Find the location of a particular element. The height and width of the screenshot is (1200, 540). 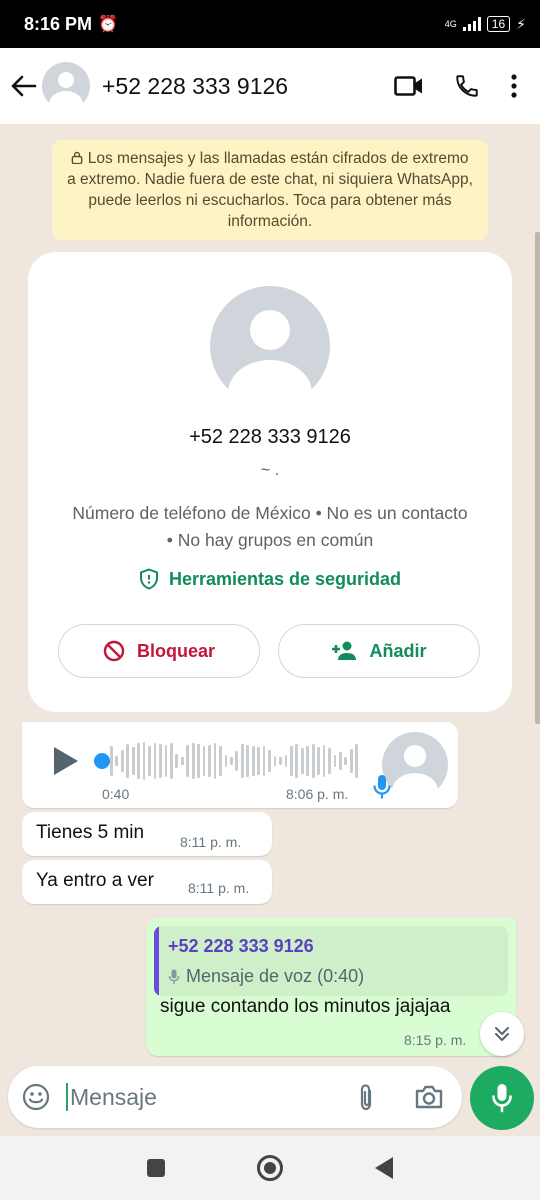

block-button: Bloquear is located at coordinates (159, 651).